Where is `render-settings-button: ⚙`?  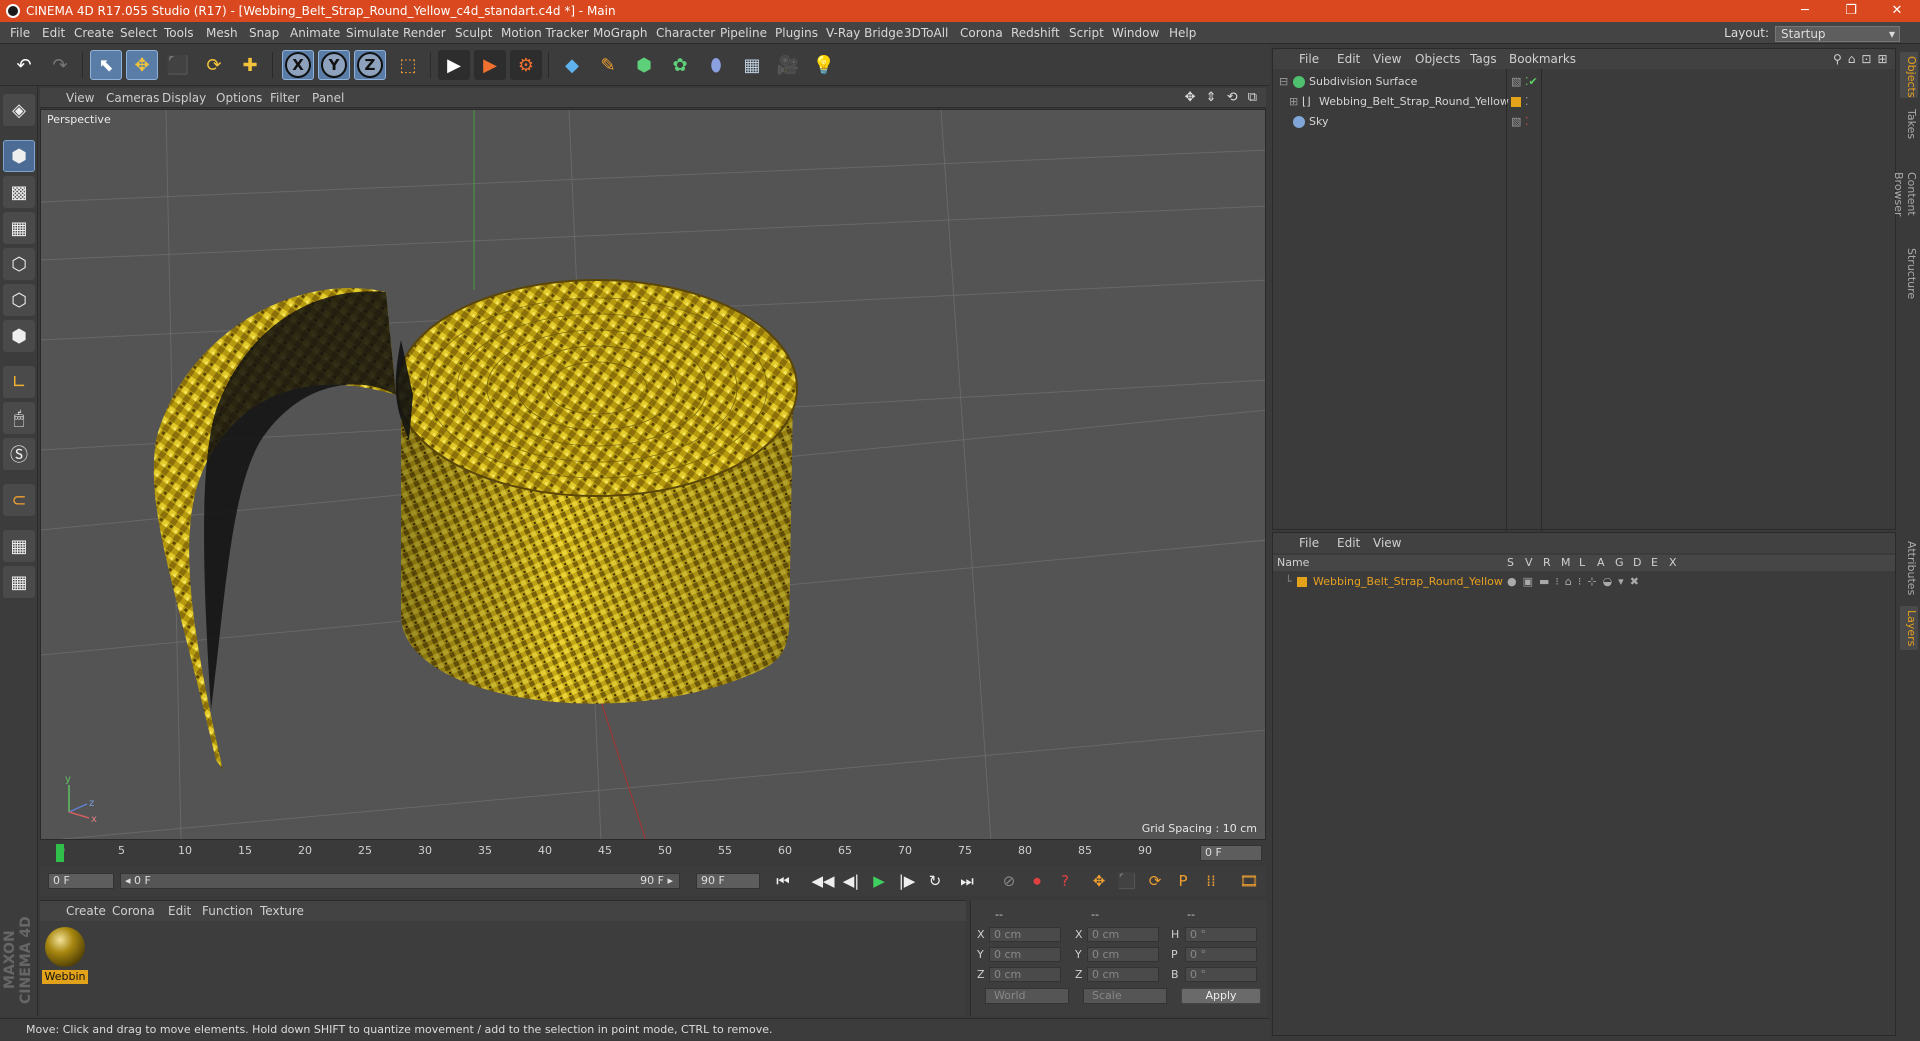
render-settings-button: ⚙ is located at coordinates (526, 65).